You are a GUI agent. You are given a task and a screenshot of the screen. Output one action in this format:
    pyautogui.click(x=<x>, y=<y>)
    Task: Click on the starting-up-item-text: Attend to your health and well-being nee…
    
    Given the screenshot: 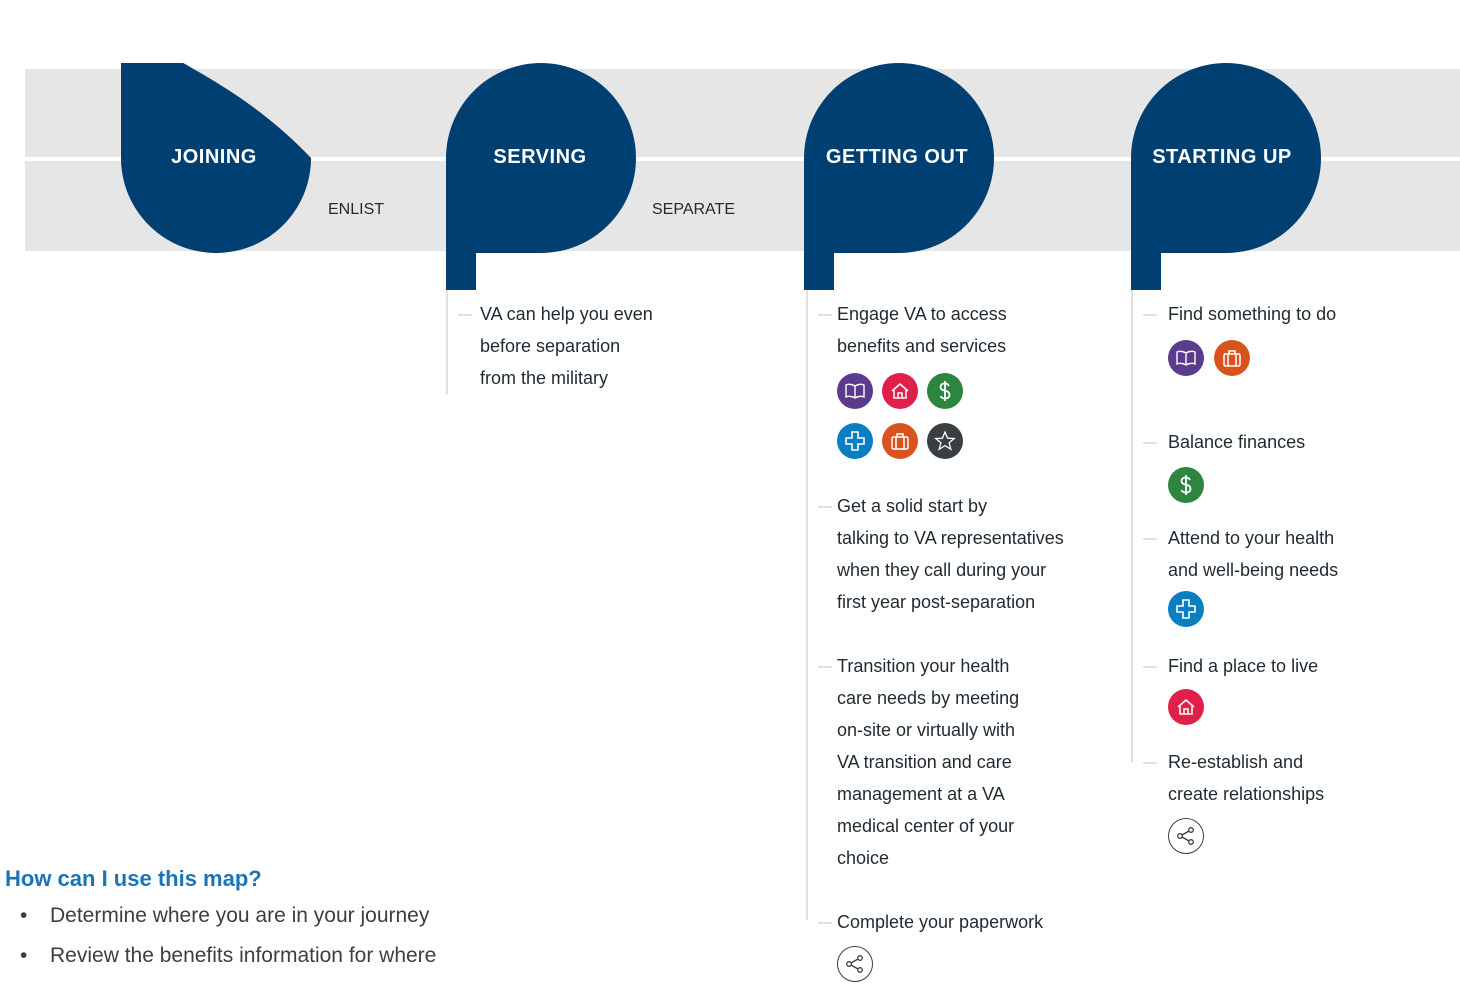 What is the action you would take?
    pyautogui.click(x=1253, y=554)
    